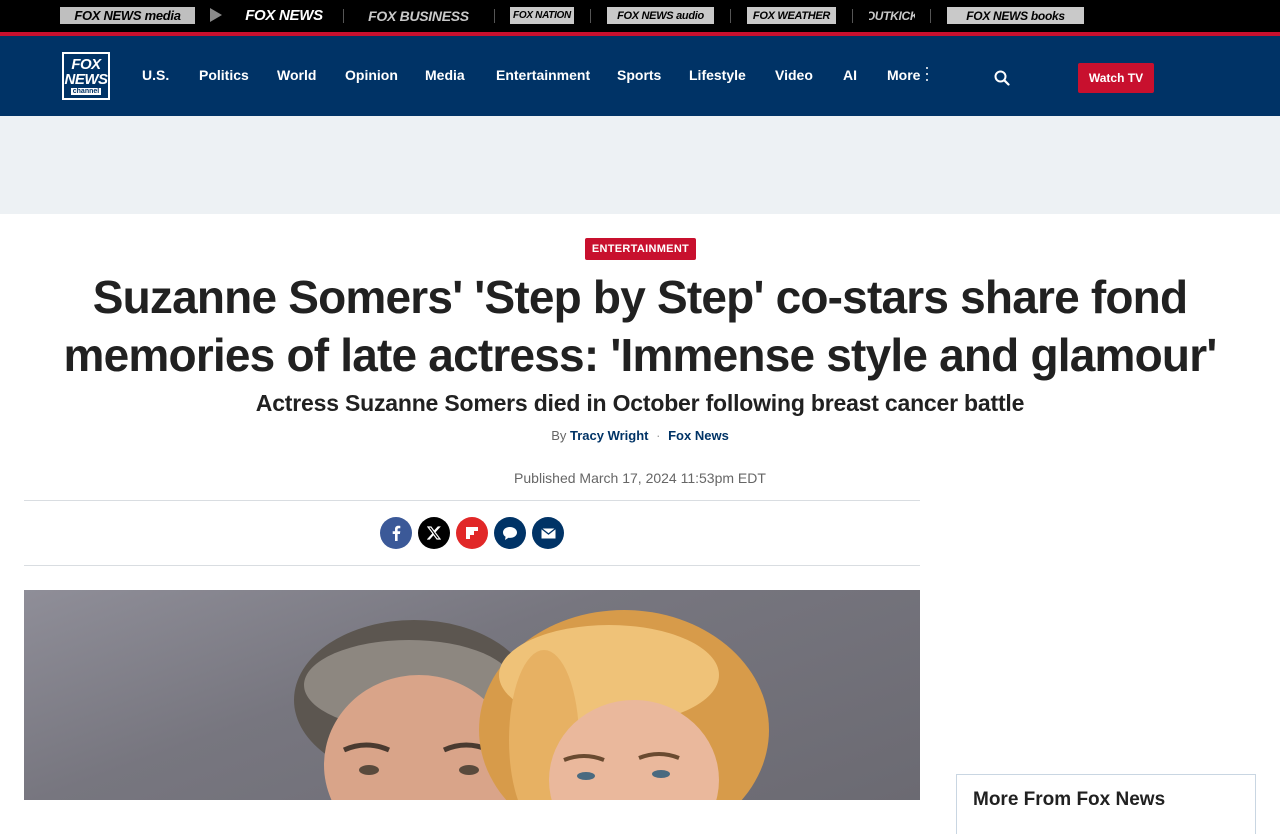  What do you see at coordinates (1116, 78) in the screenshot?
I see `watch-tv-button: Watch TV` at bounding box center [1116, 78].